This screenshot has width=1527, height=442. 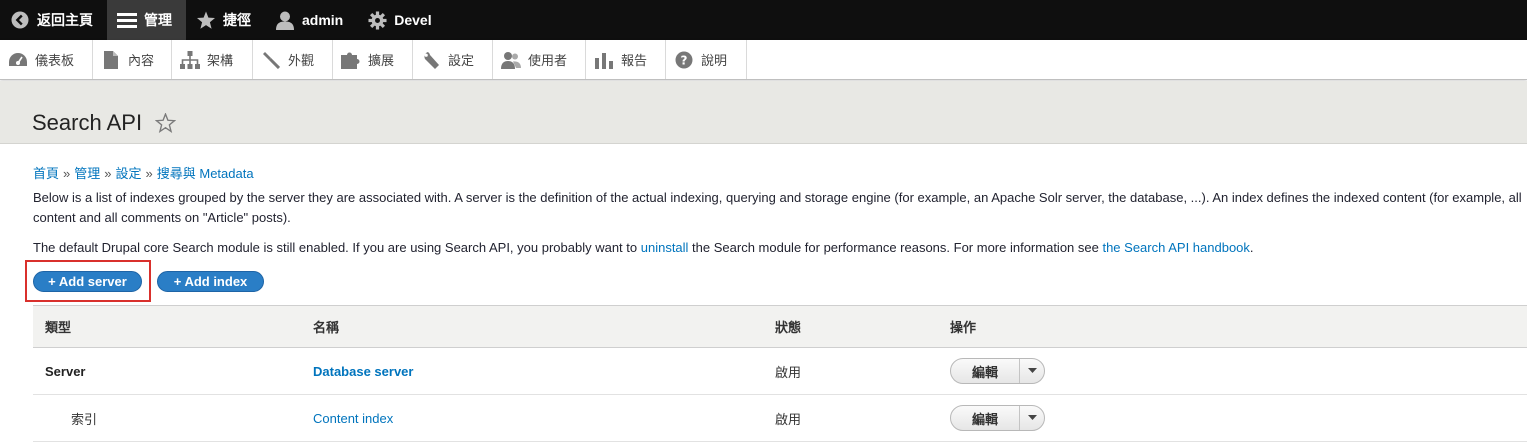 I want to click on table-header: 類型 名稱 狀態 操作, so click(x=780, y=327).